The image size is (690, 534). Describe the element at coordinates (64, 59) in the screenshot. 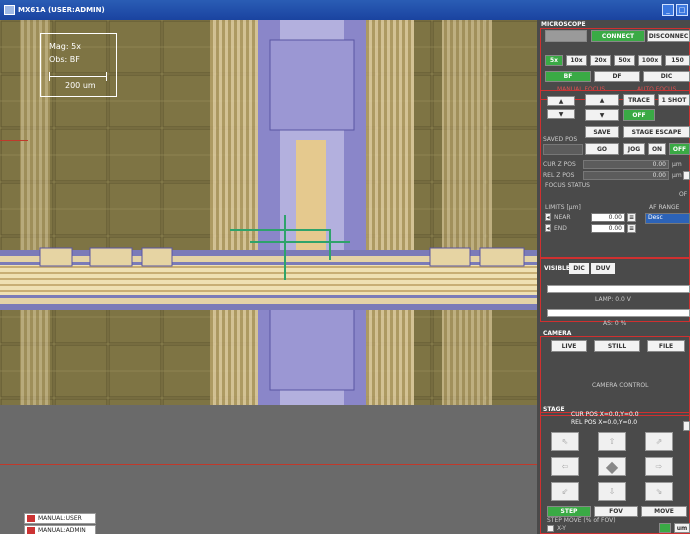

I see `observation-label: Obs: BF` at that location.